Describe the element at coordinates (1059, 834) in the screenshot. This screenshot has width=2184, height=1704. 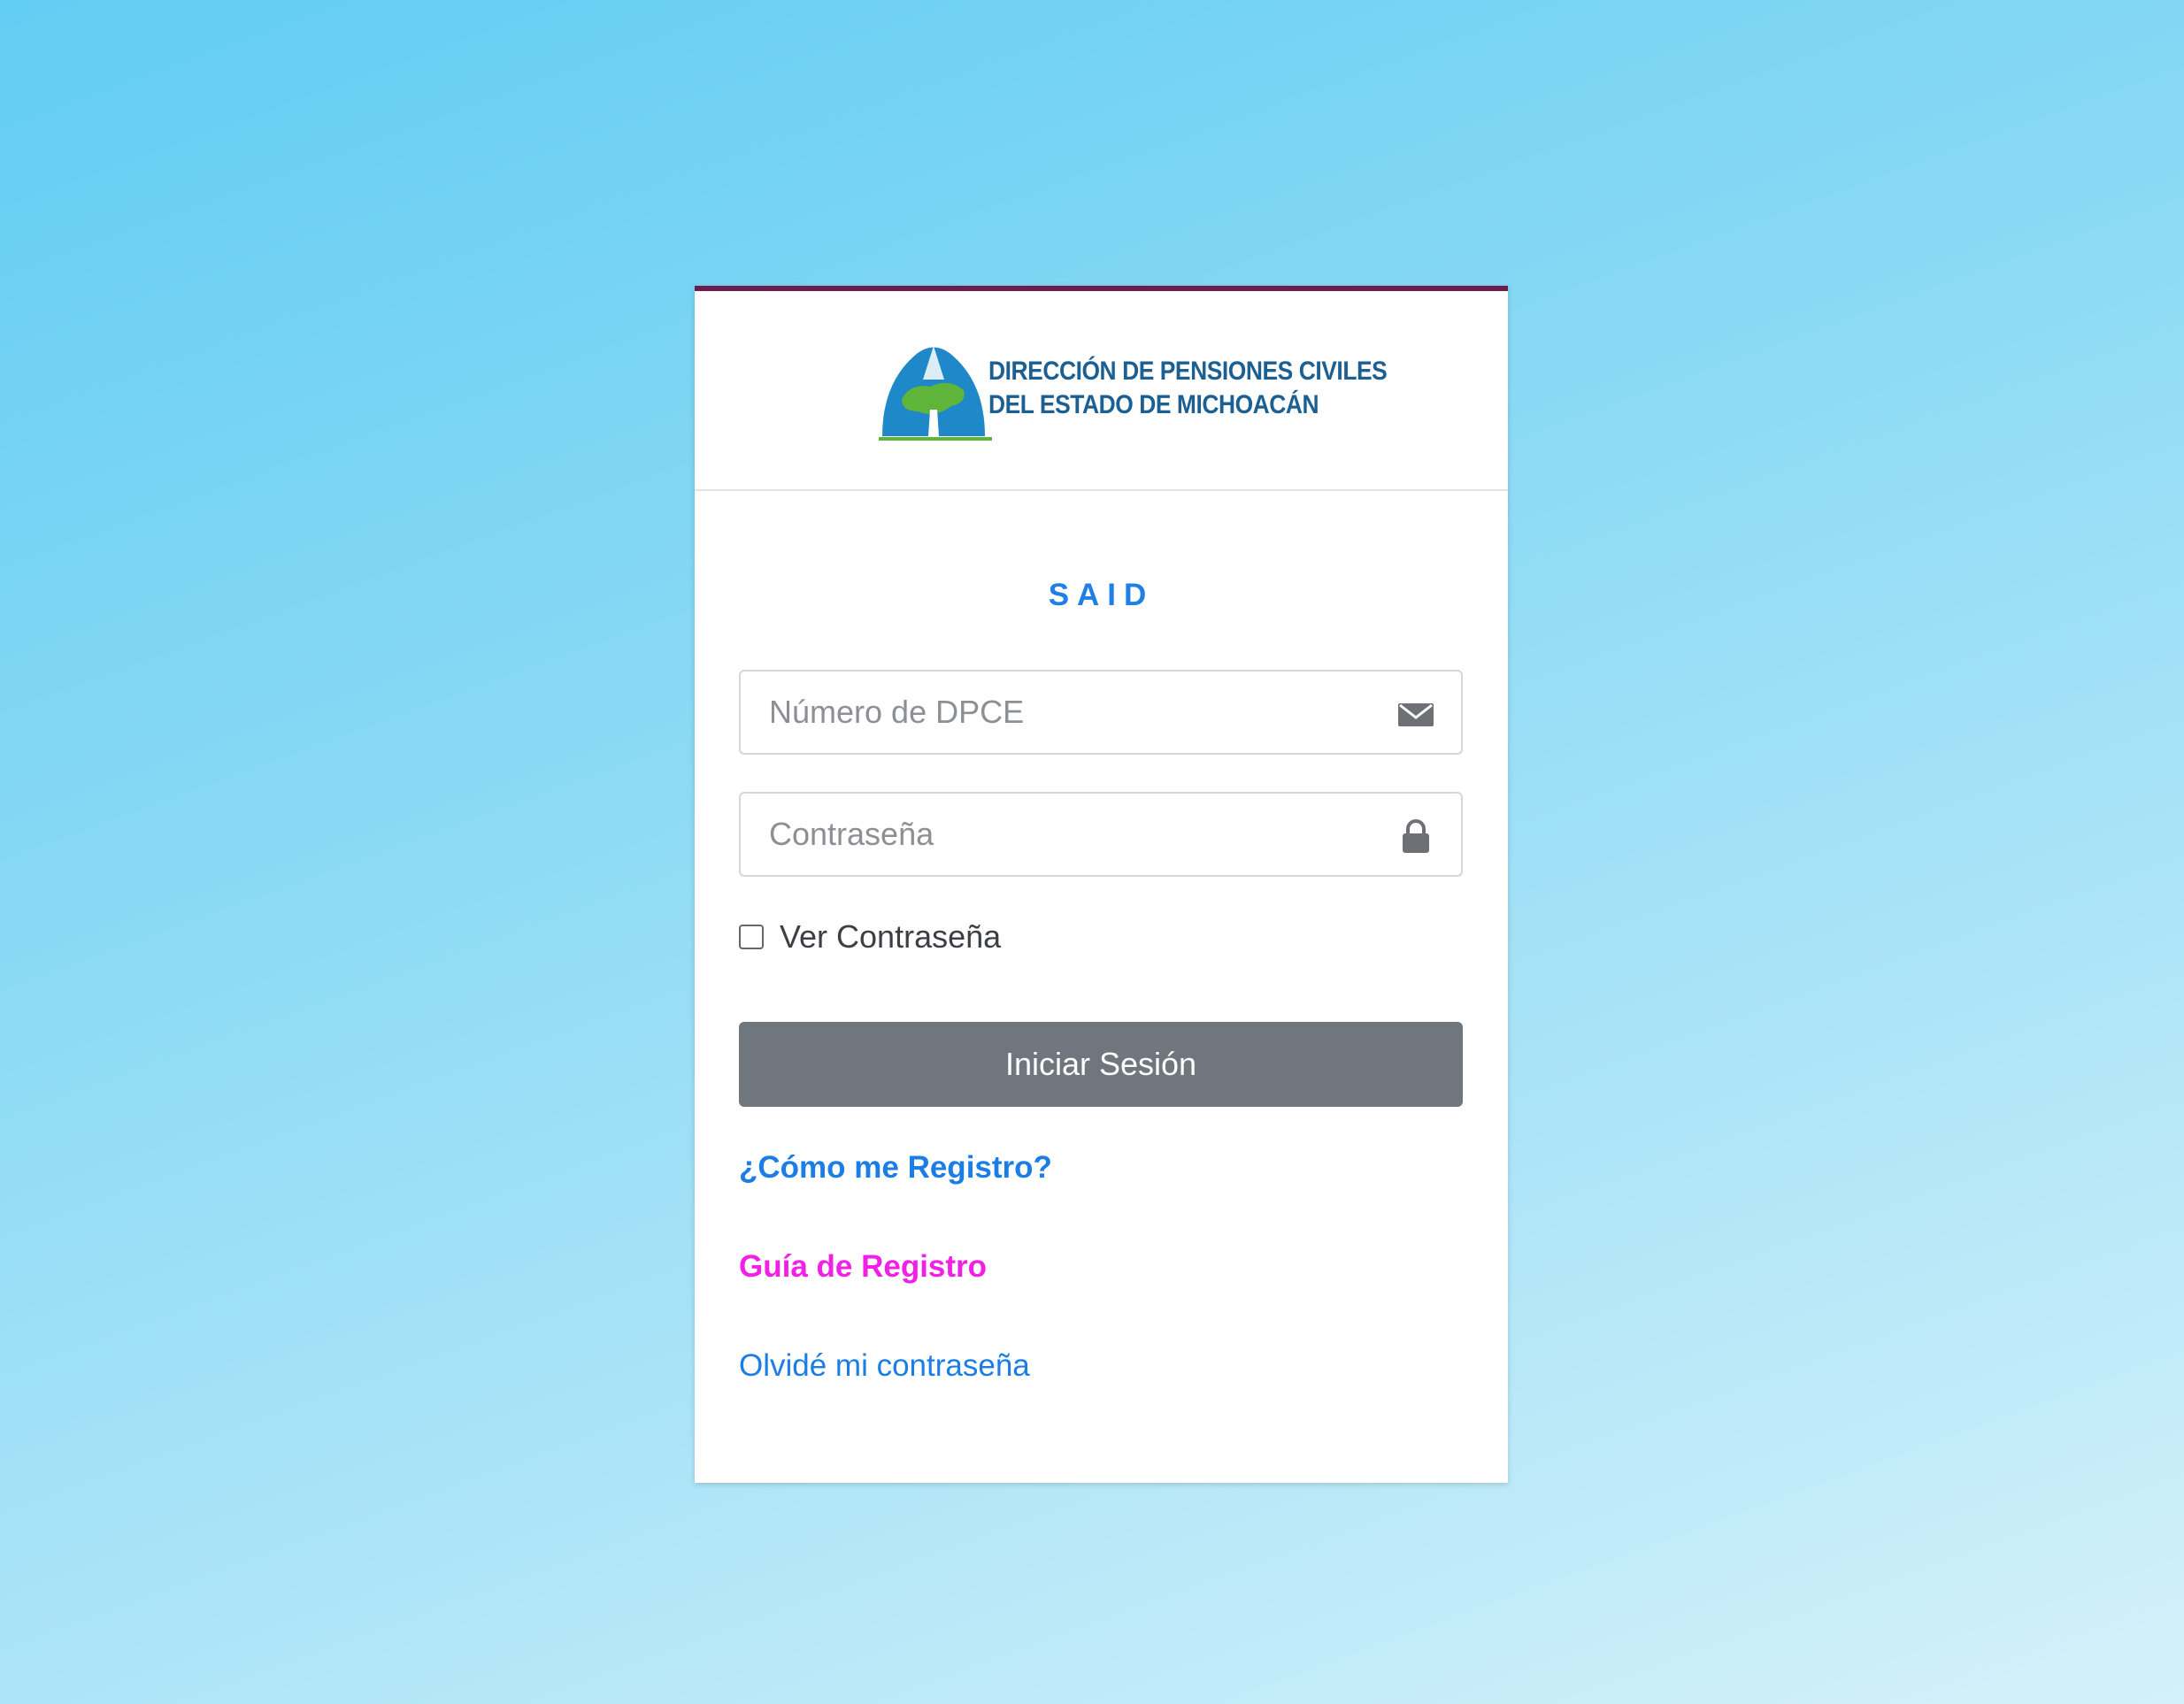
I see `password-input` at that location.